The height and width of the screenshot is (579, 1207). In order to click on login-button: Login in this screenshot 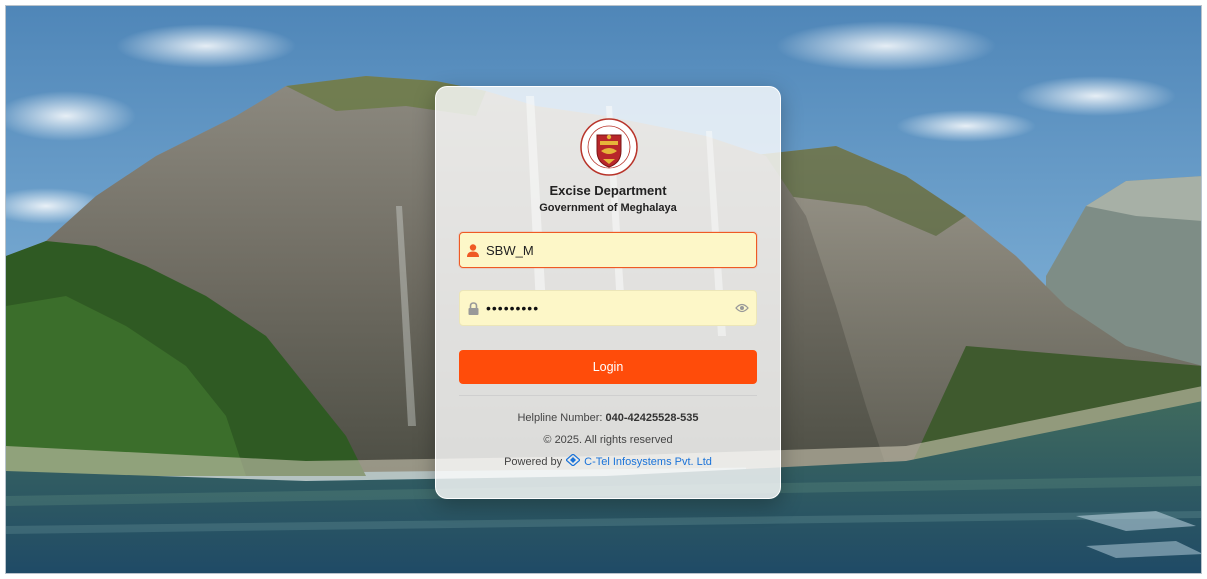, I will do `click(608, 367)`.